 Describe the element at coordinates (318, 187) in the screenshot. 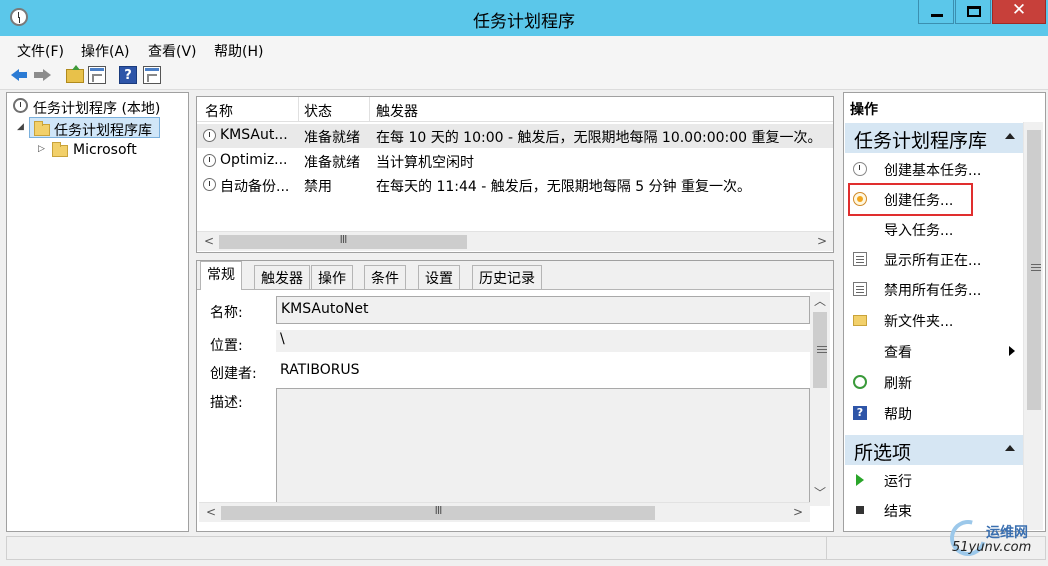

I see `task-status: 禁用` at that location.